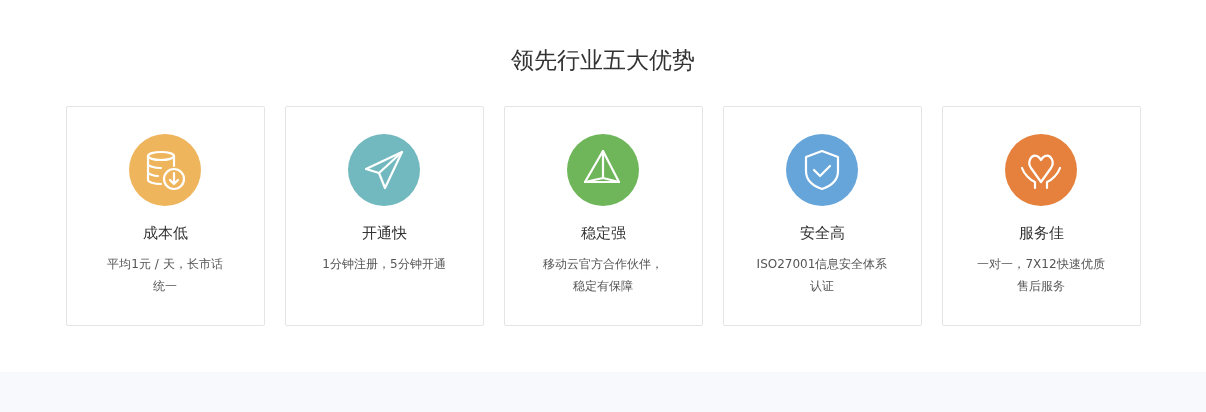  Describe the element at coordinates (603, 275) in the screenshot. I see `feature-description: 移动云官方合作伙伴， 稳定有保障` at that location.